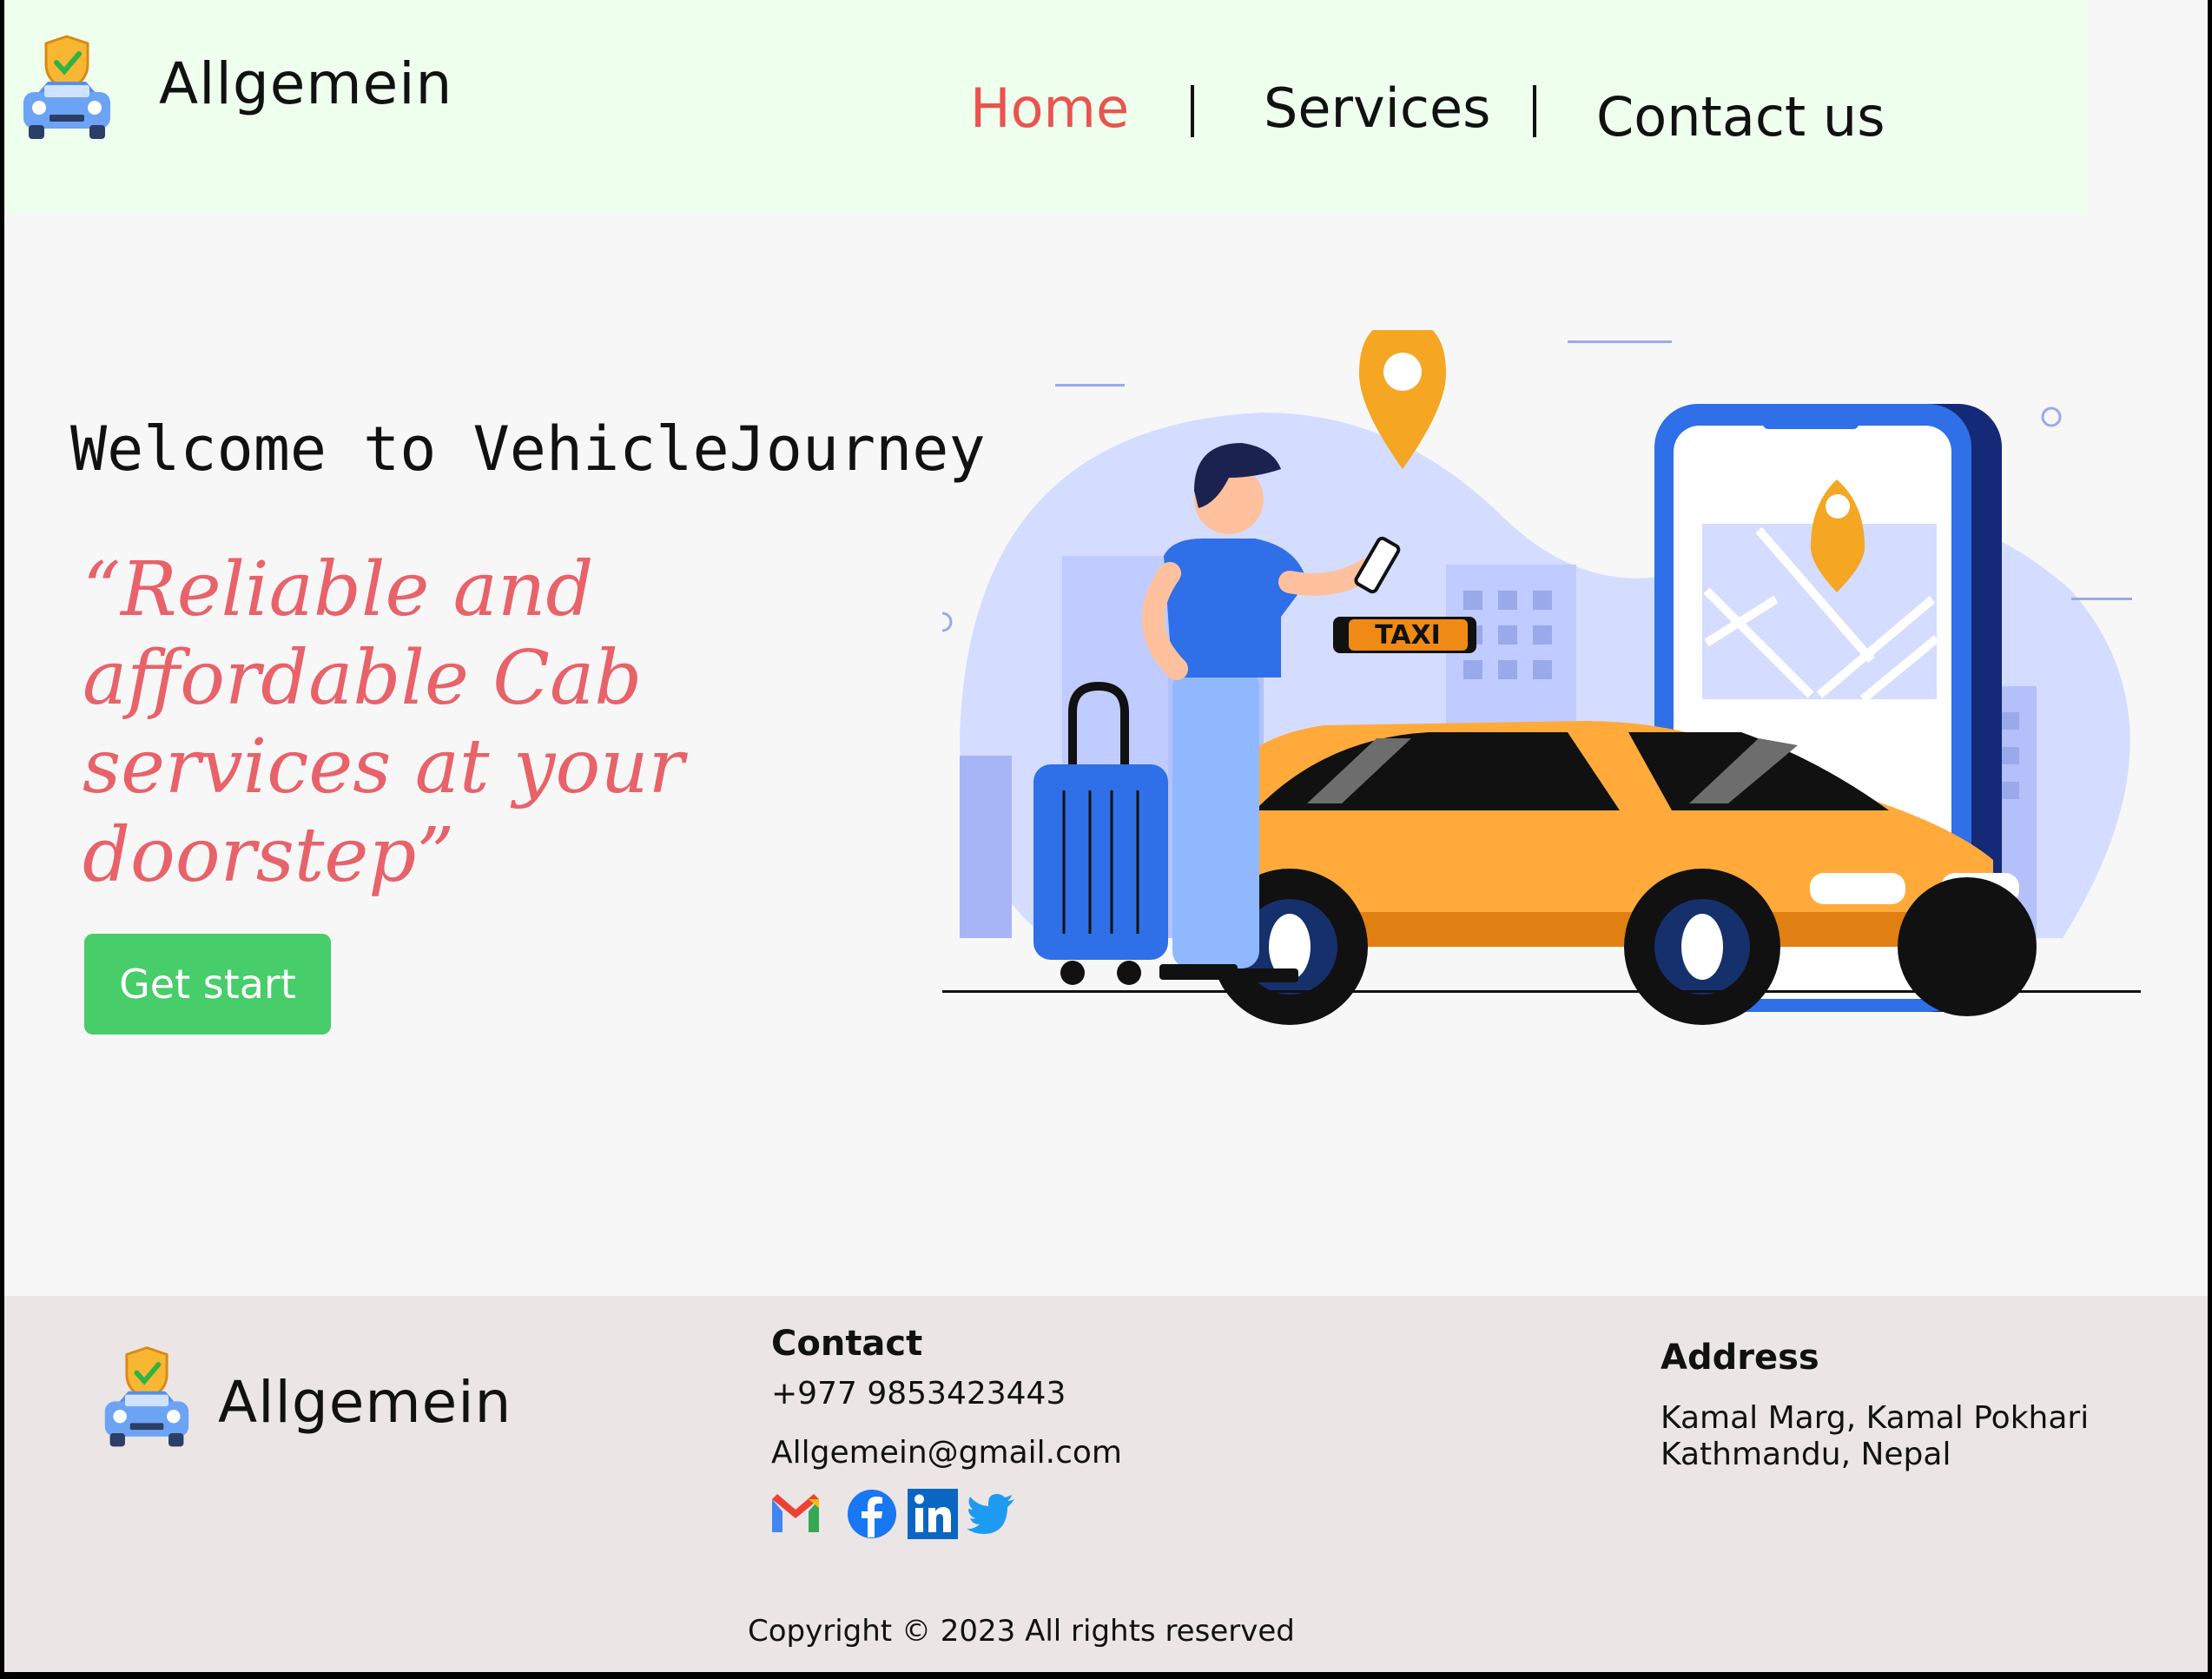  I want to click on site-header: Allgemein Home Services Contact us, so click(1045, 107).